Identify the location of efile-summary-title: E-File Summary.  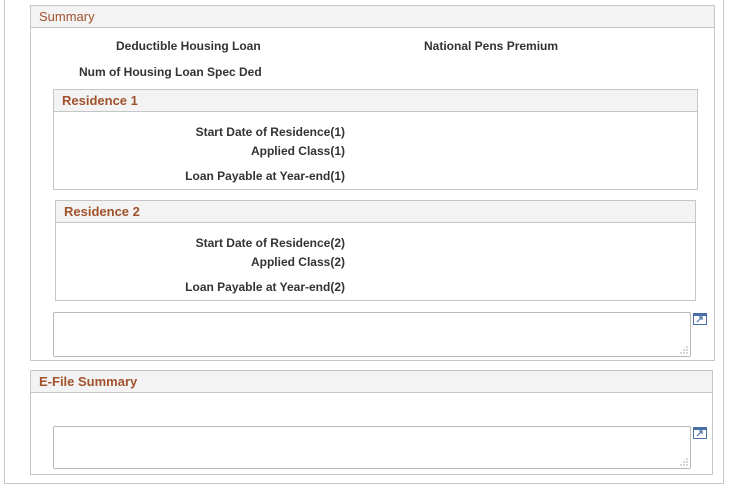
(88, 381).